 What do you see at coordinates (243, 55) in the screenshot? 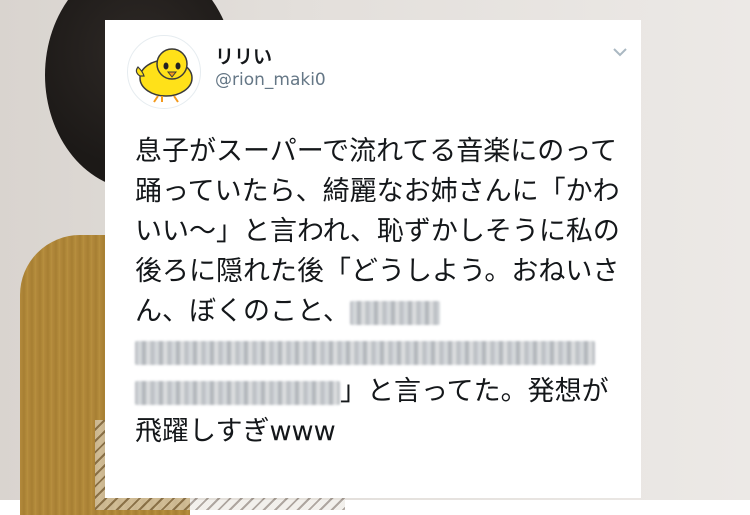
I see `display-name: リリい` at bounding box center [243, 55].